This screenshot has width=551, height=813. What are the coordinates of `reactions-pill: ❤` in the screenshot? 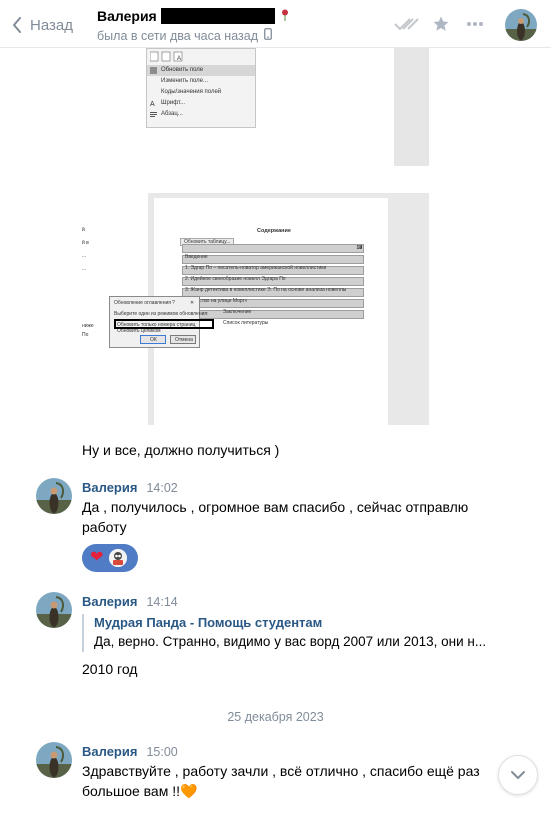 It's located at (110, 558).